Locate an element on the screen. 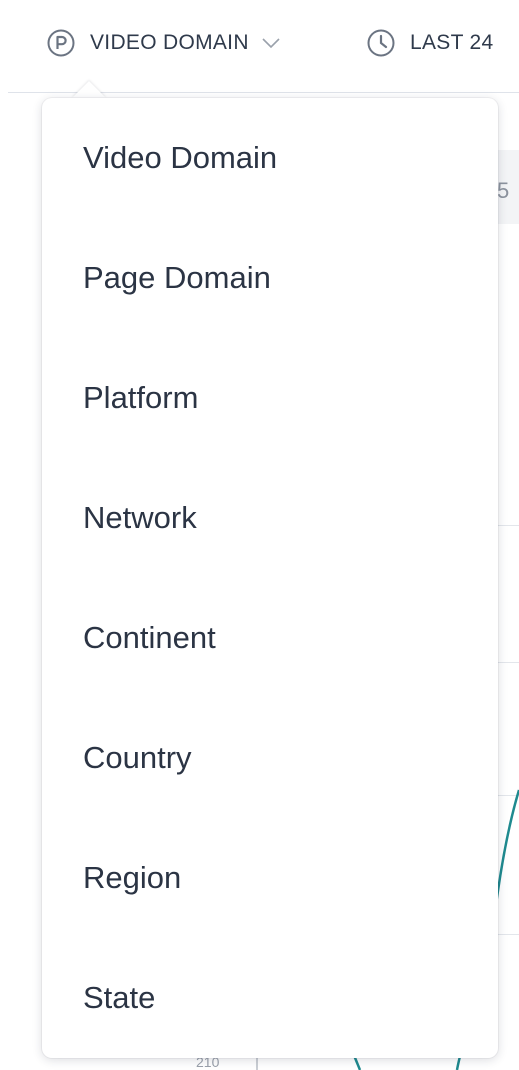 This screenshot has height=1070, width=519. chevron-down-icon is located at coordinates (271, 43).